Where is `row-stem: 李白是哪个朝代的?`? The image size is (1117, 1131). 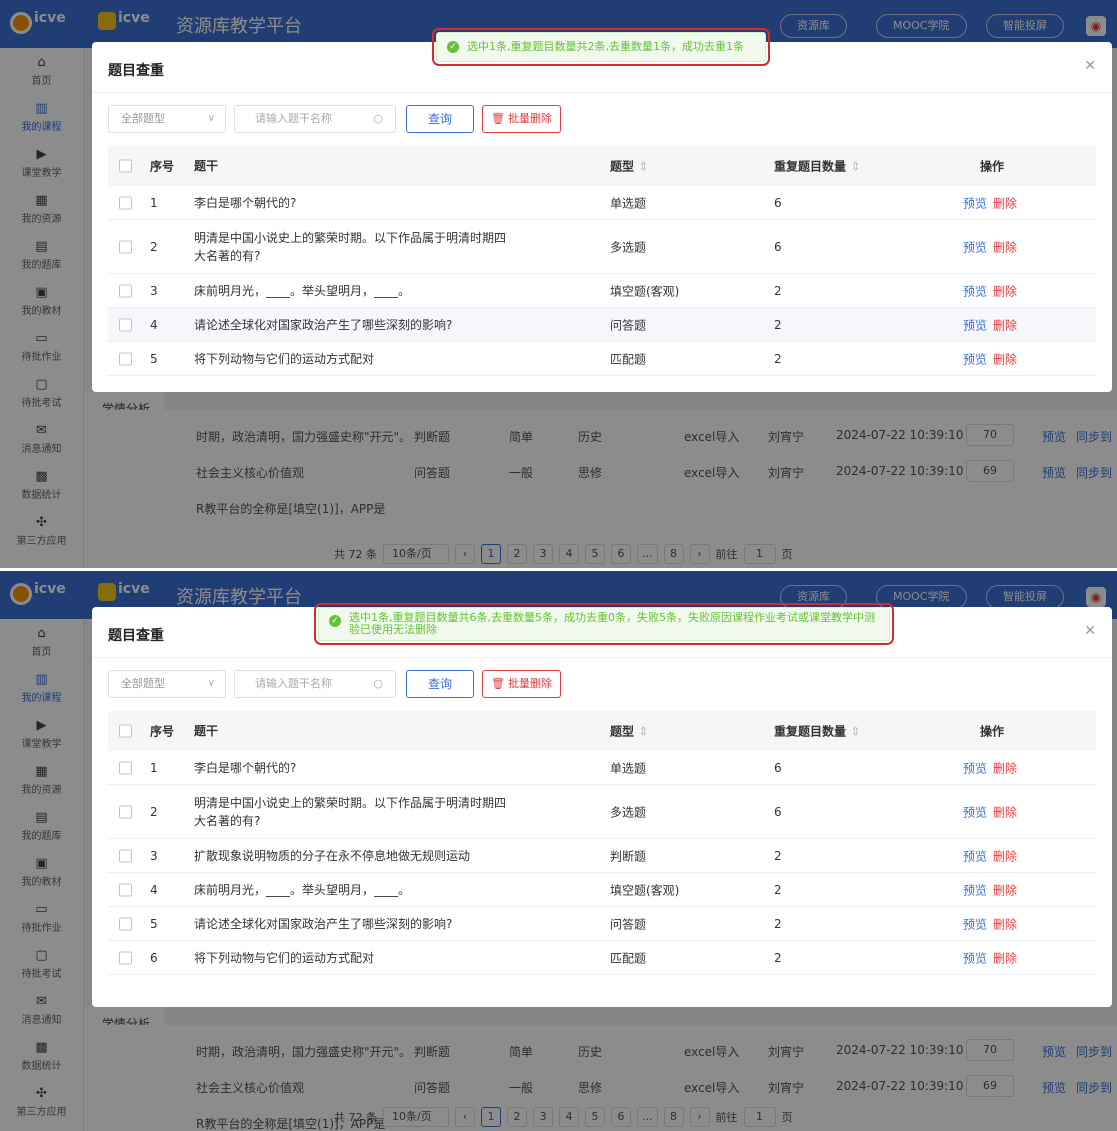 row-stem: 李白是哪个朝代的? is located at coordinates (245, 202).